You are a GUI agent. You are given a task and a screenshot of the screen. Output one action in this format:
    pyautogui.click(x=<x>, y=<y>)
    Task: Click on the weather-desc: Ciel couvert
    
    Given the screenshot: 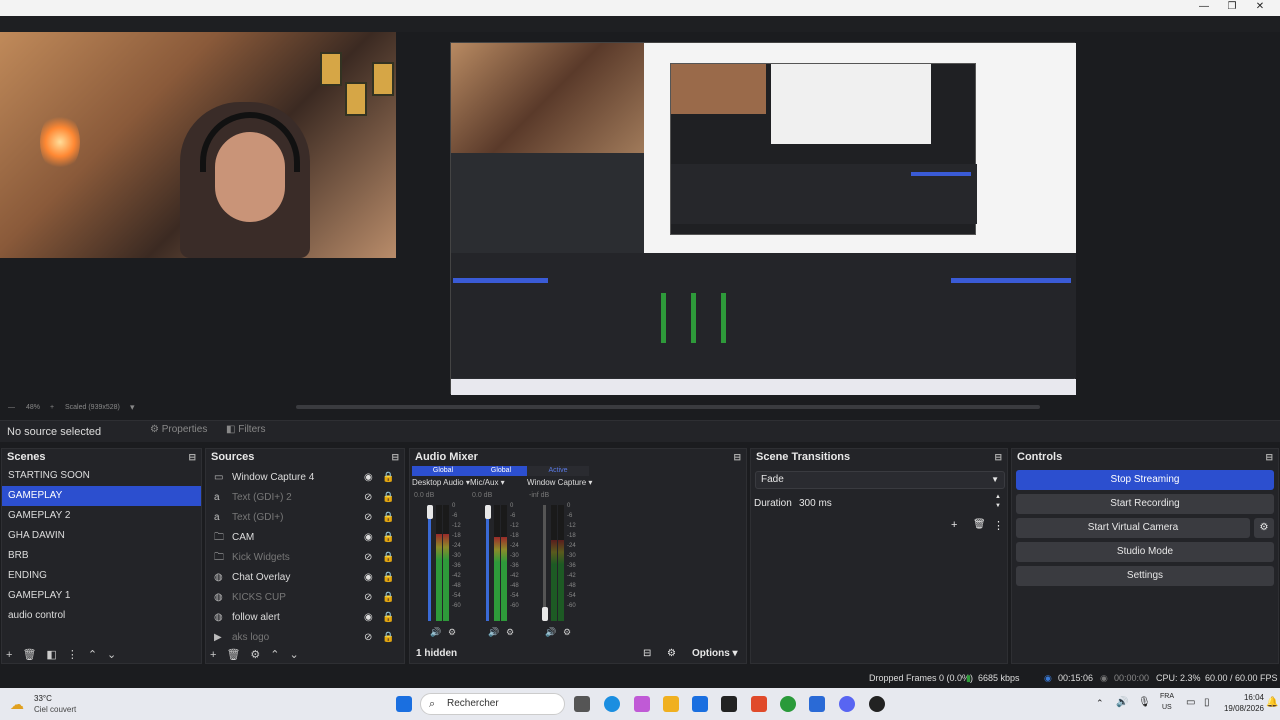 What is the action you would take?
    pyautogui.click(x=55, y=709)
    